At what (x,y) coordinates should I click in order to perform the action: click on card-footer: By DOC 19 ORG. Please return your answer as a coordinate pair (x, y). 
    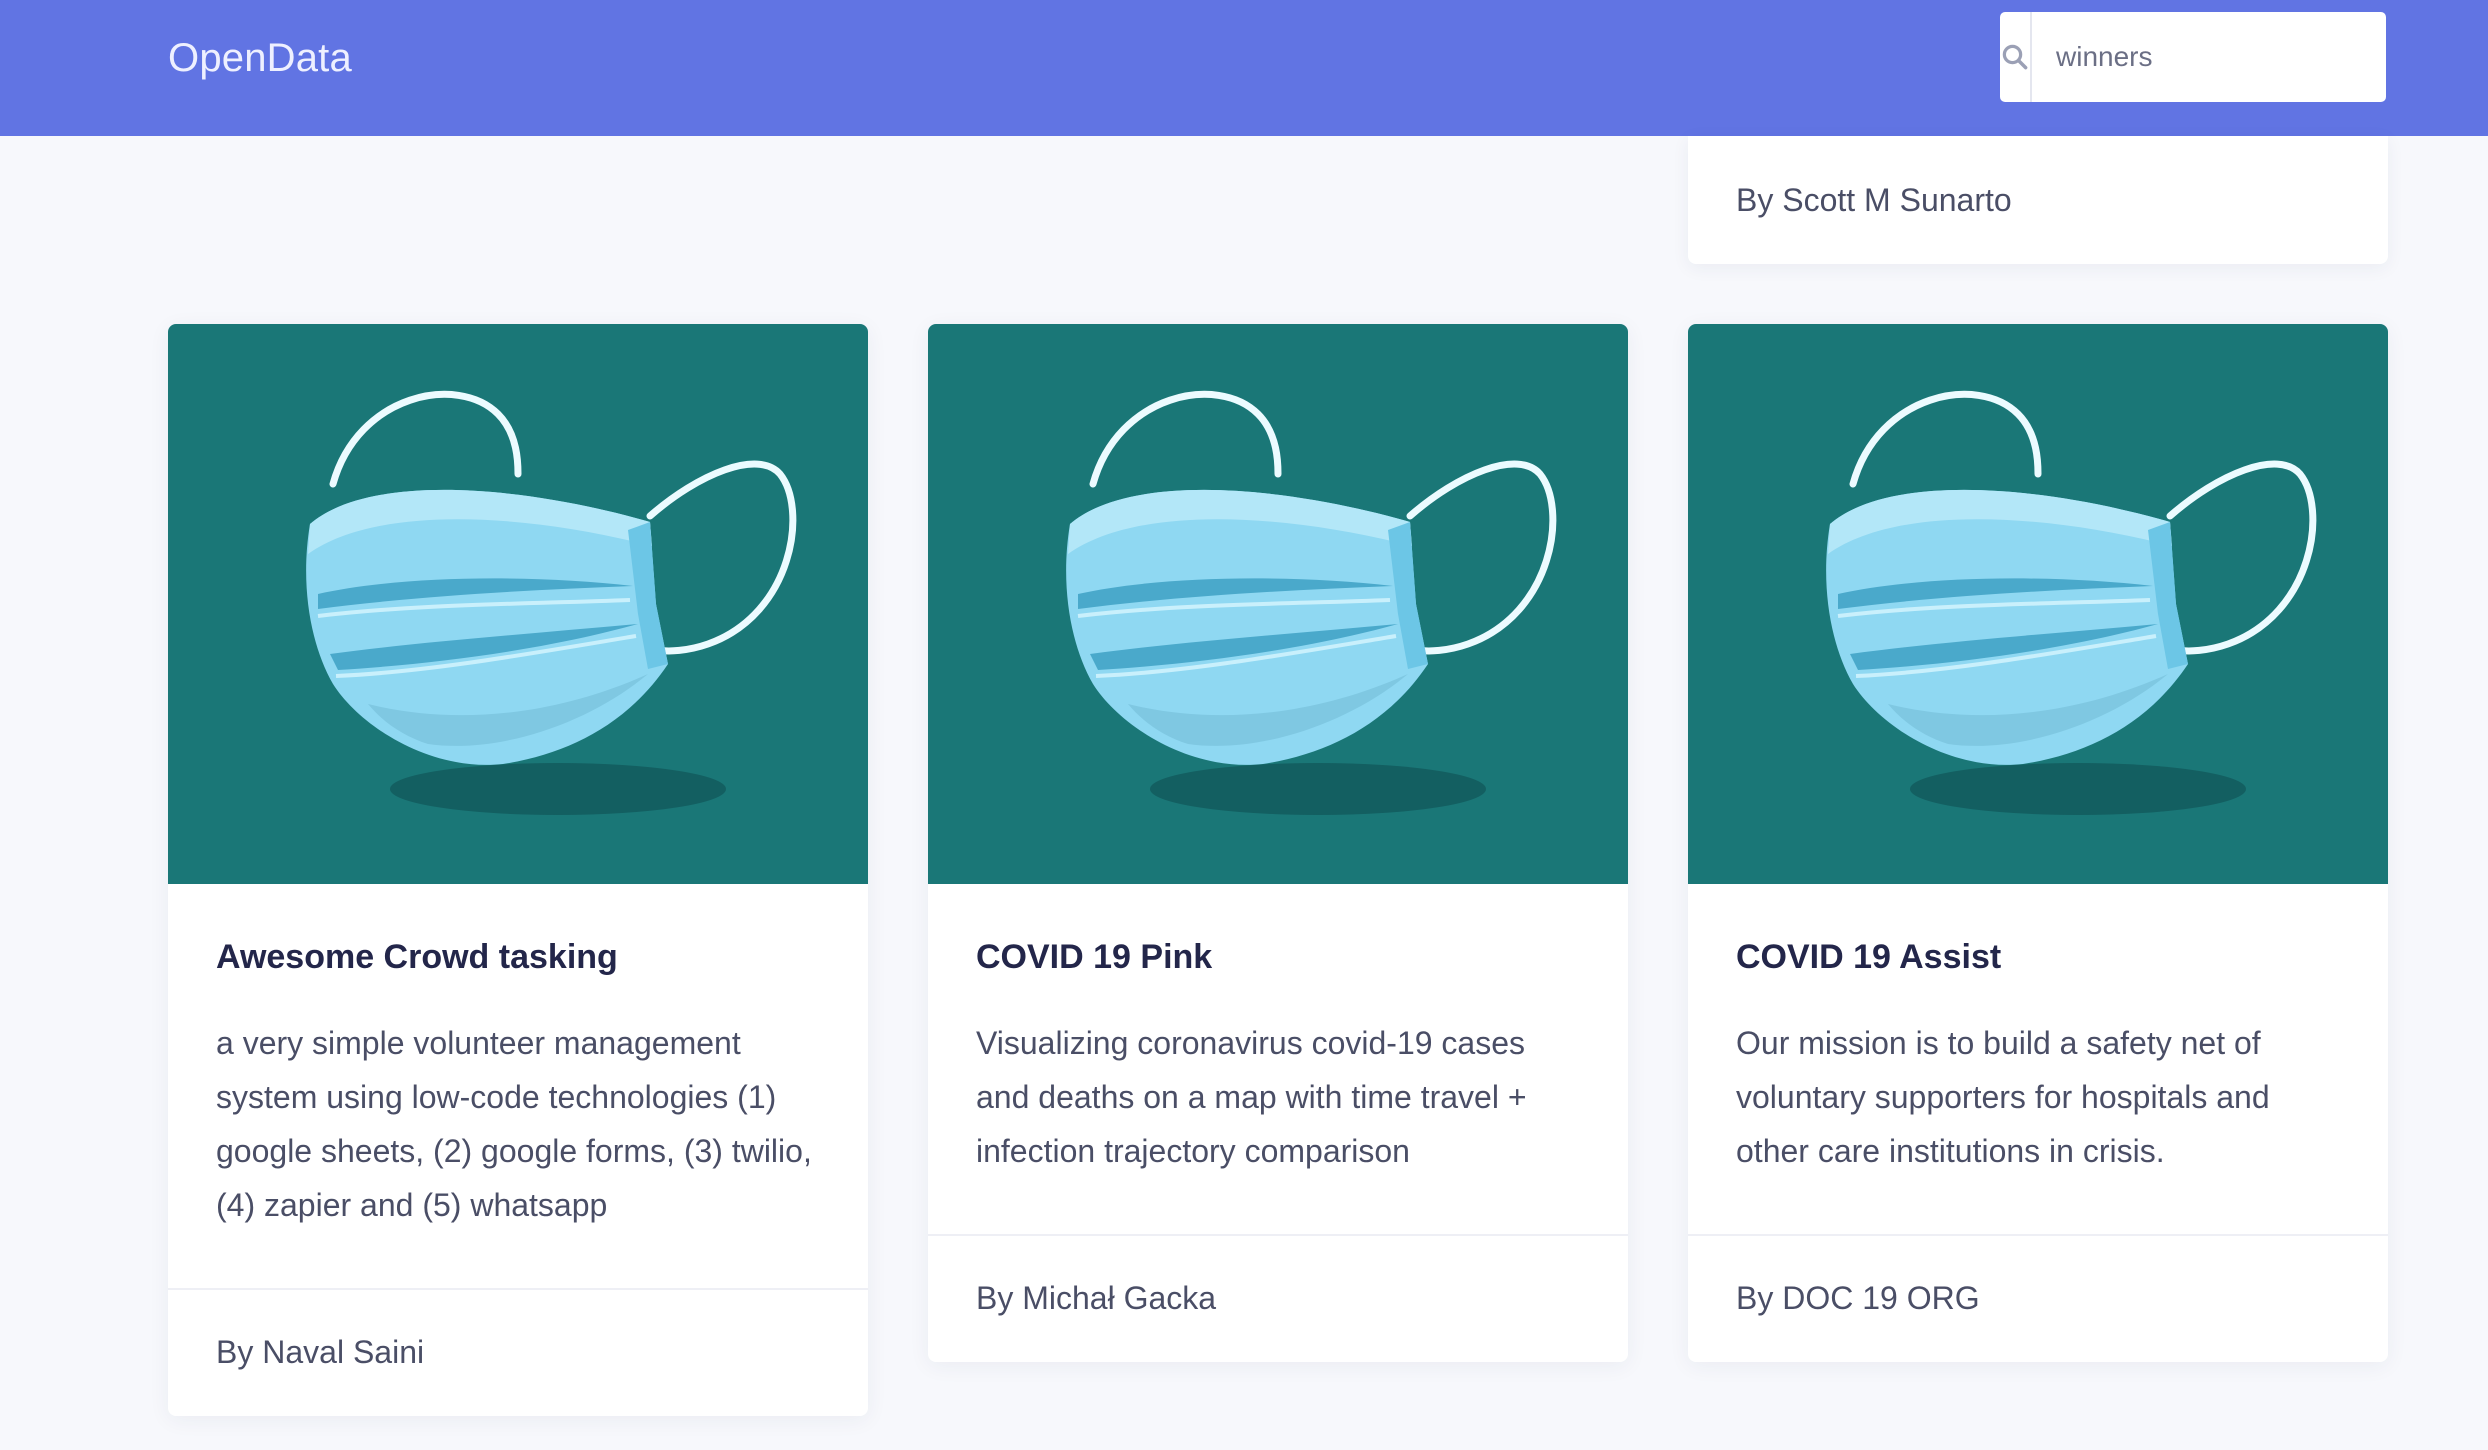
    Looking at the image, I should click on (2038, 1298).